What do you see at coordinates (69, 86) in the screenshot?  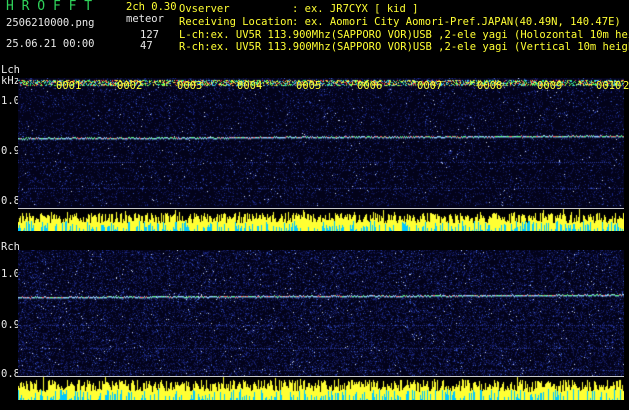 I see `time-marker: 0001` at bounding box center [69, 86].